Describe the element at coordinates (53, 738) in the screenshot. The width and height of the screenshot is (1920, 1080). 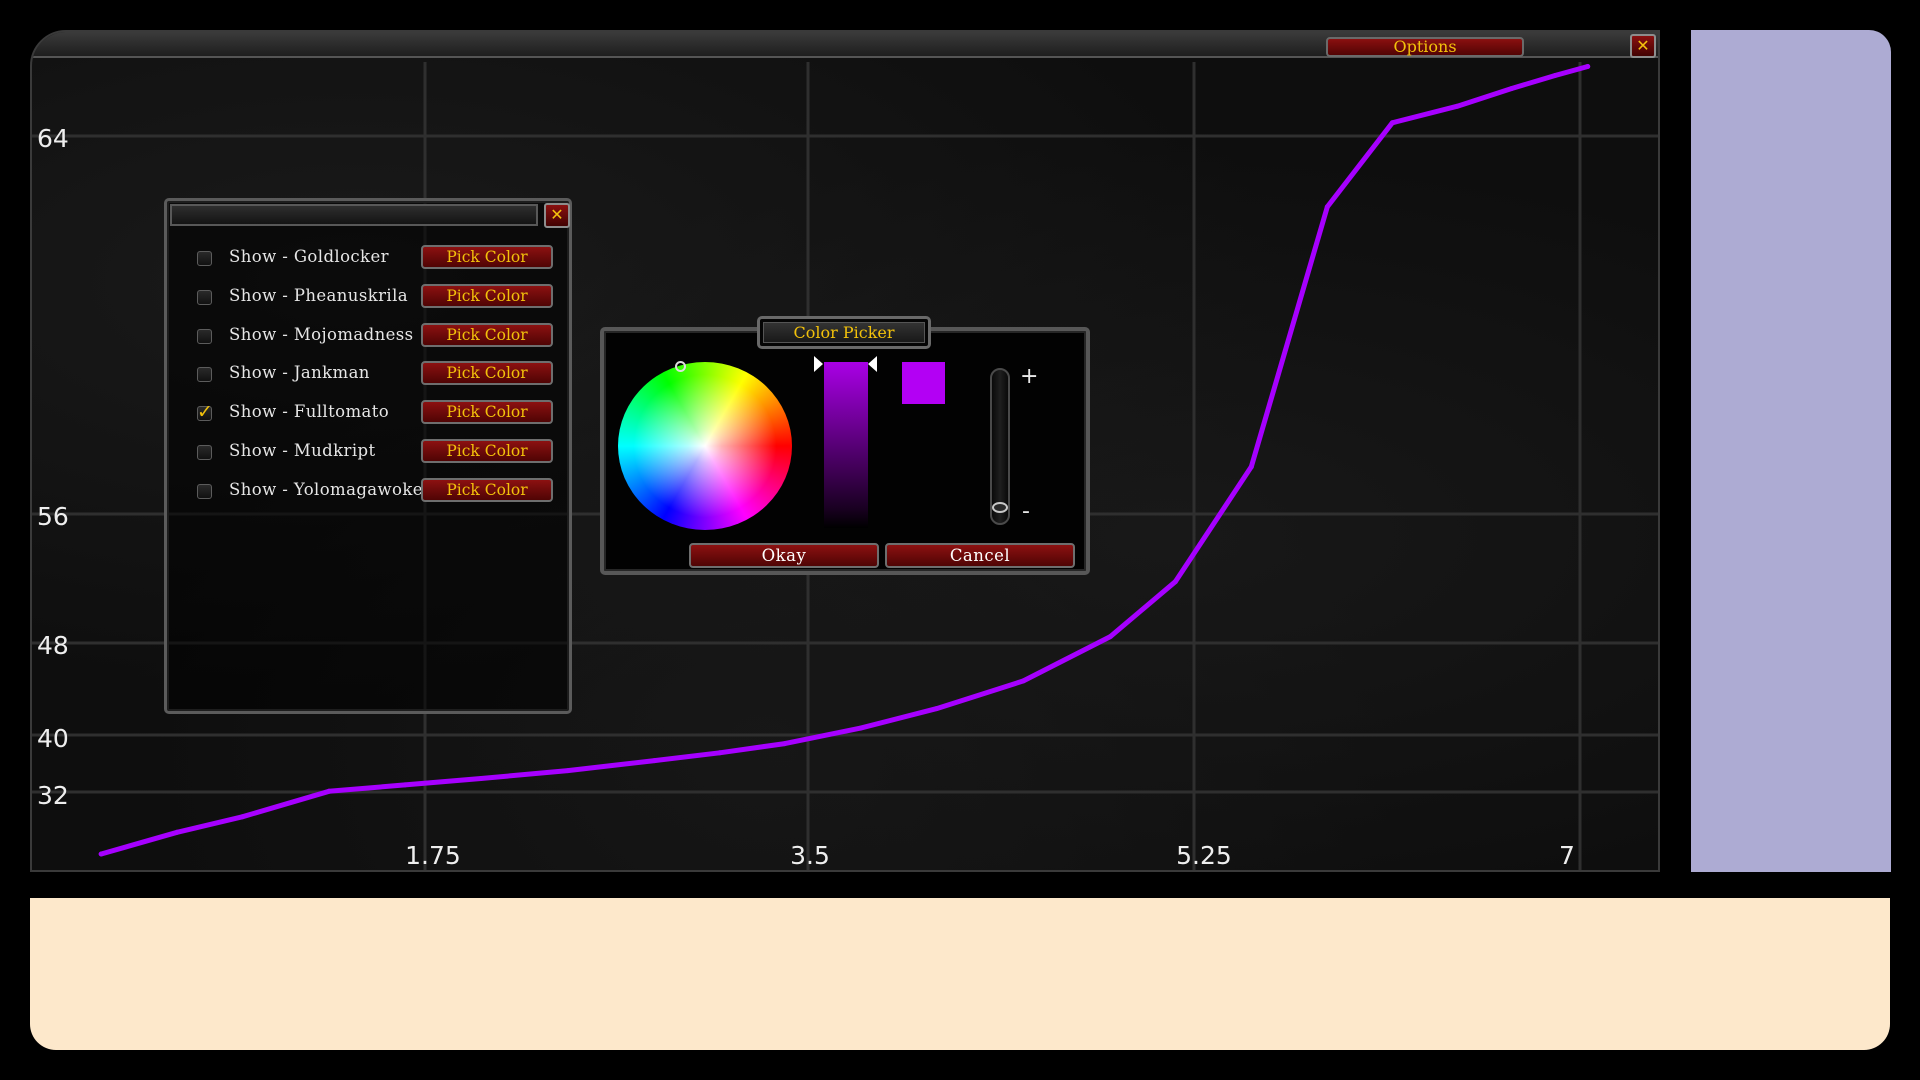
I see `y-tick-label: 40` at that location.